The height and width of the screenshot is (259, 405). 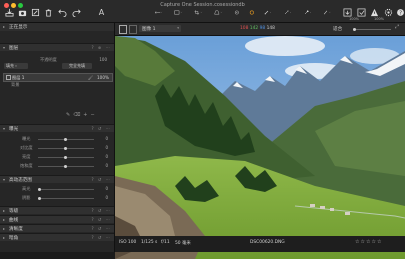 What do you see at coordinates (354, 29) in the screenshot?
I see `zoom-knob` at bounding box center [354, 29].